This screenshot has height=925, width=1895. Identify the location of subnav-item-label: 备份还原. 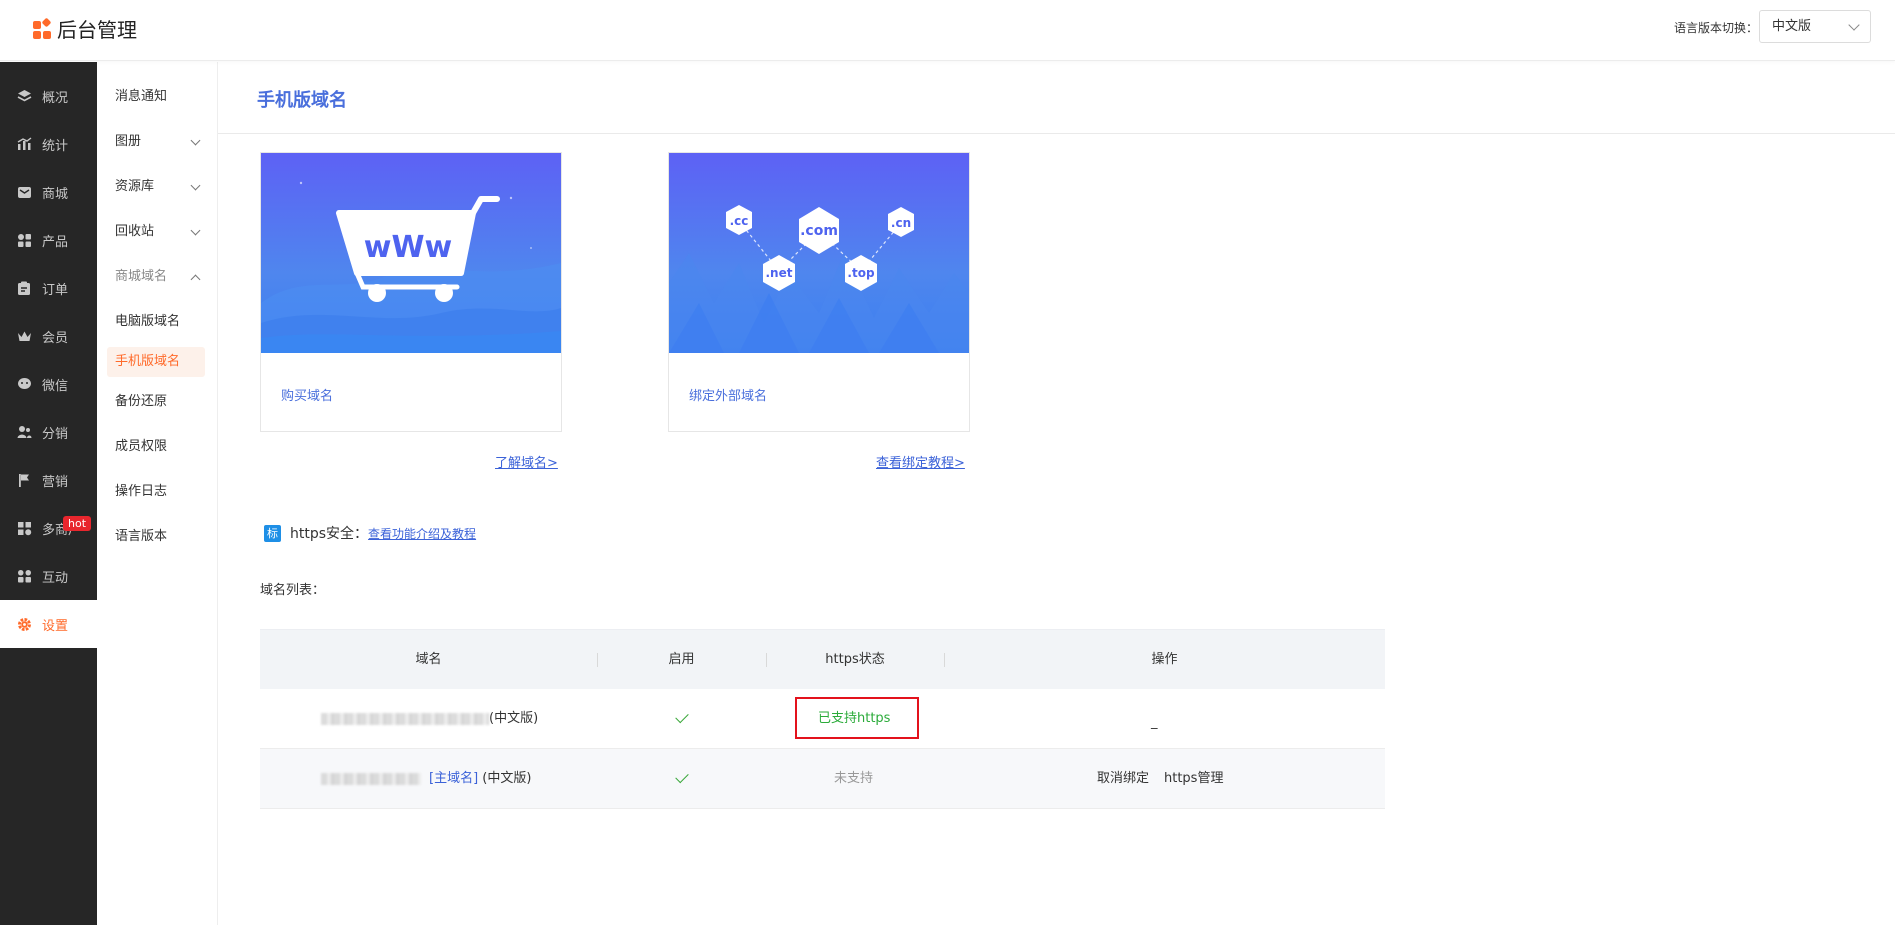
(141, 401).